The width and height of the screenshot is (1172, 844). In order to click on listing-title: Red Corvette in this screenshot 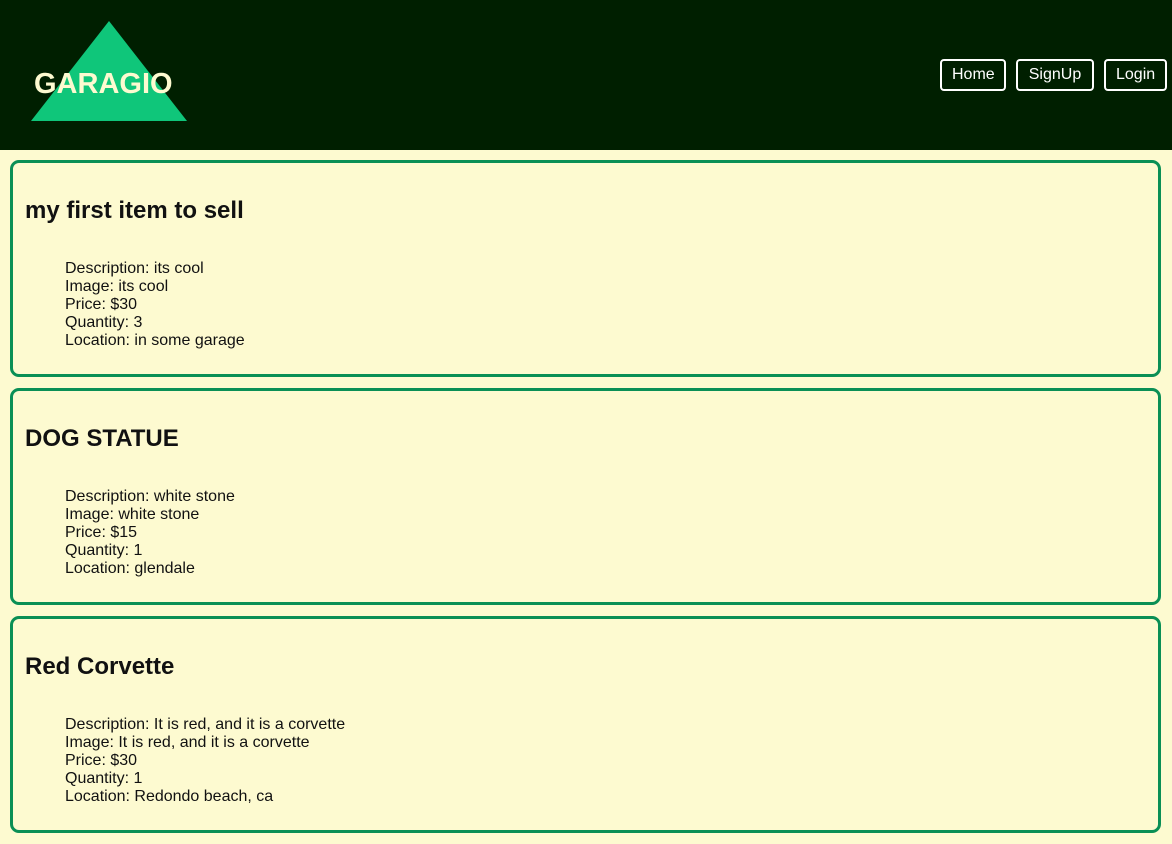, I will do `click(100, 666)`.